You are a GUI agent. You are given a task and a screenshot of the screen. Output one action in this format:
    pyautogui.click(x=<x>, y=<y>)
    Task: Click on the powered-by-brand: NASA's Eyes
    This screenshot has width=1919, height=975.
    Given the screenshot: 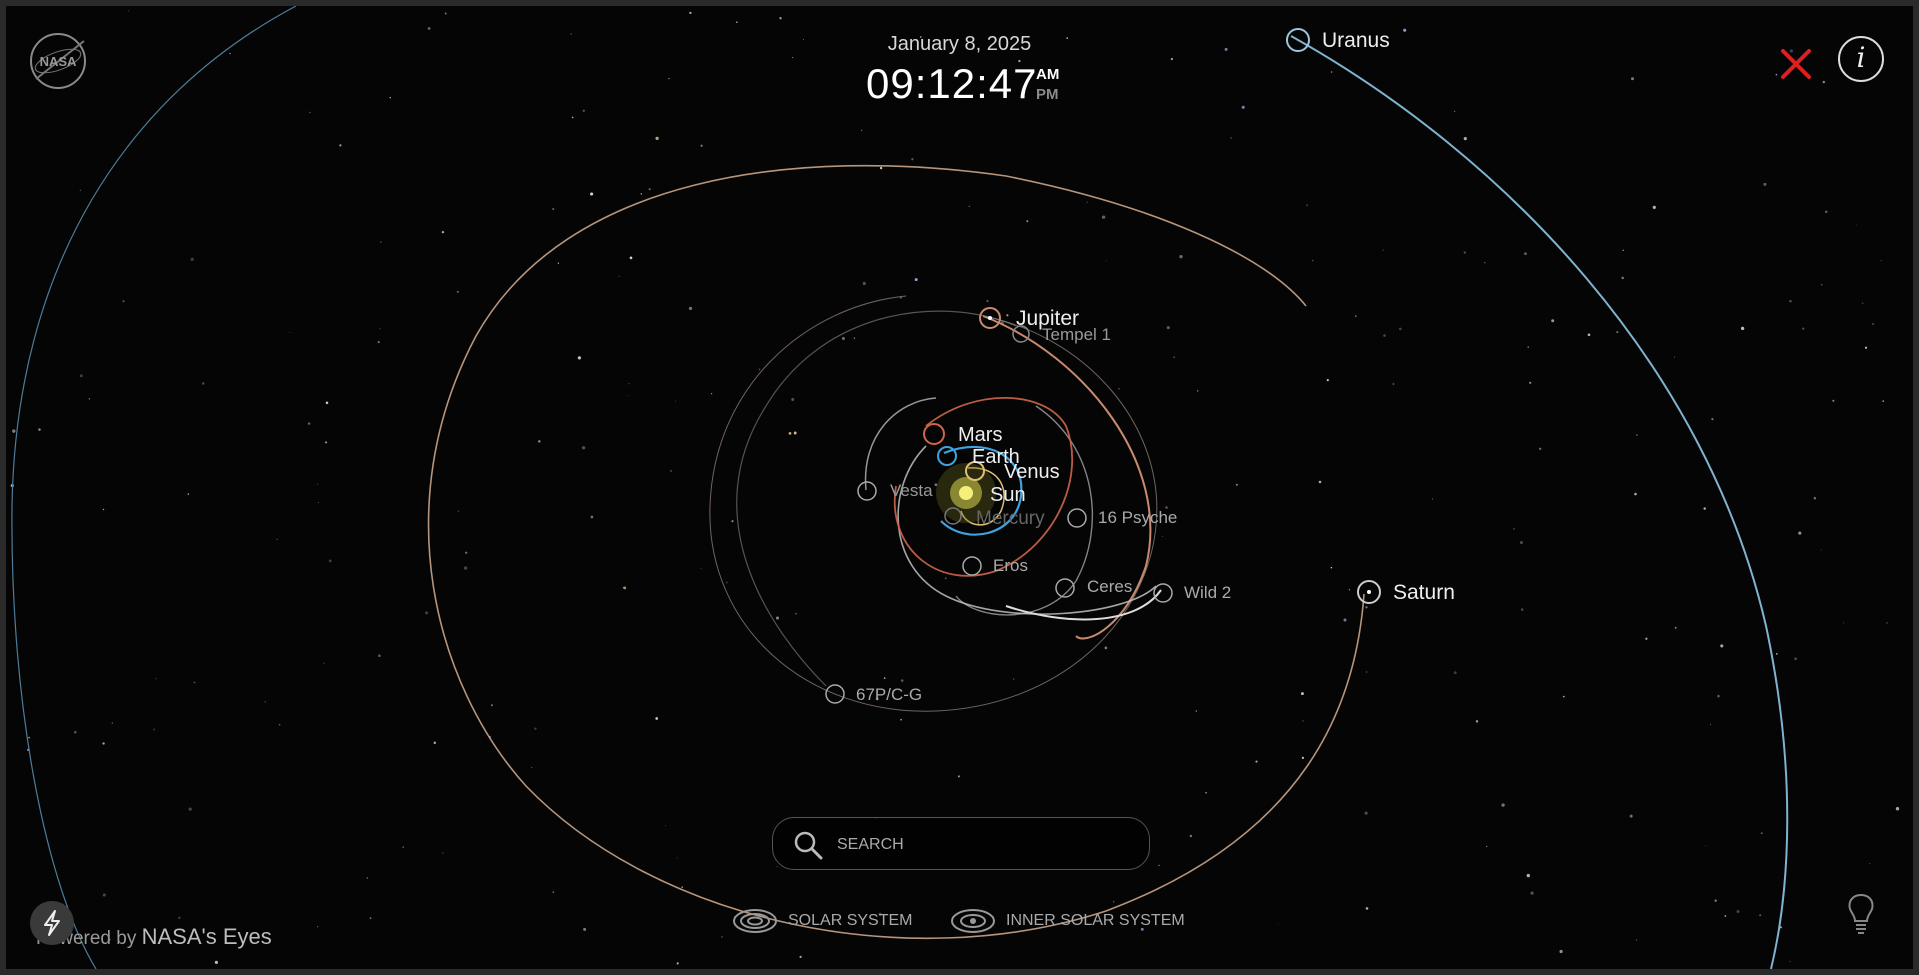 What is the action you would take?
    pyautogui.click(x=206, y=936)
    